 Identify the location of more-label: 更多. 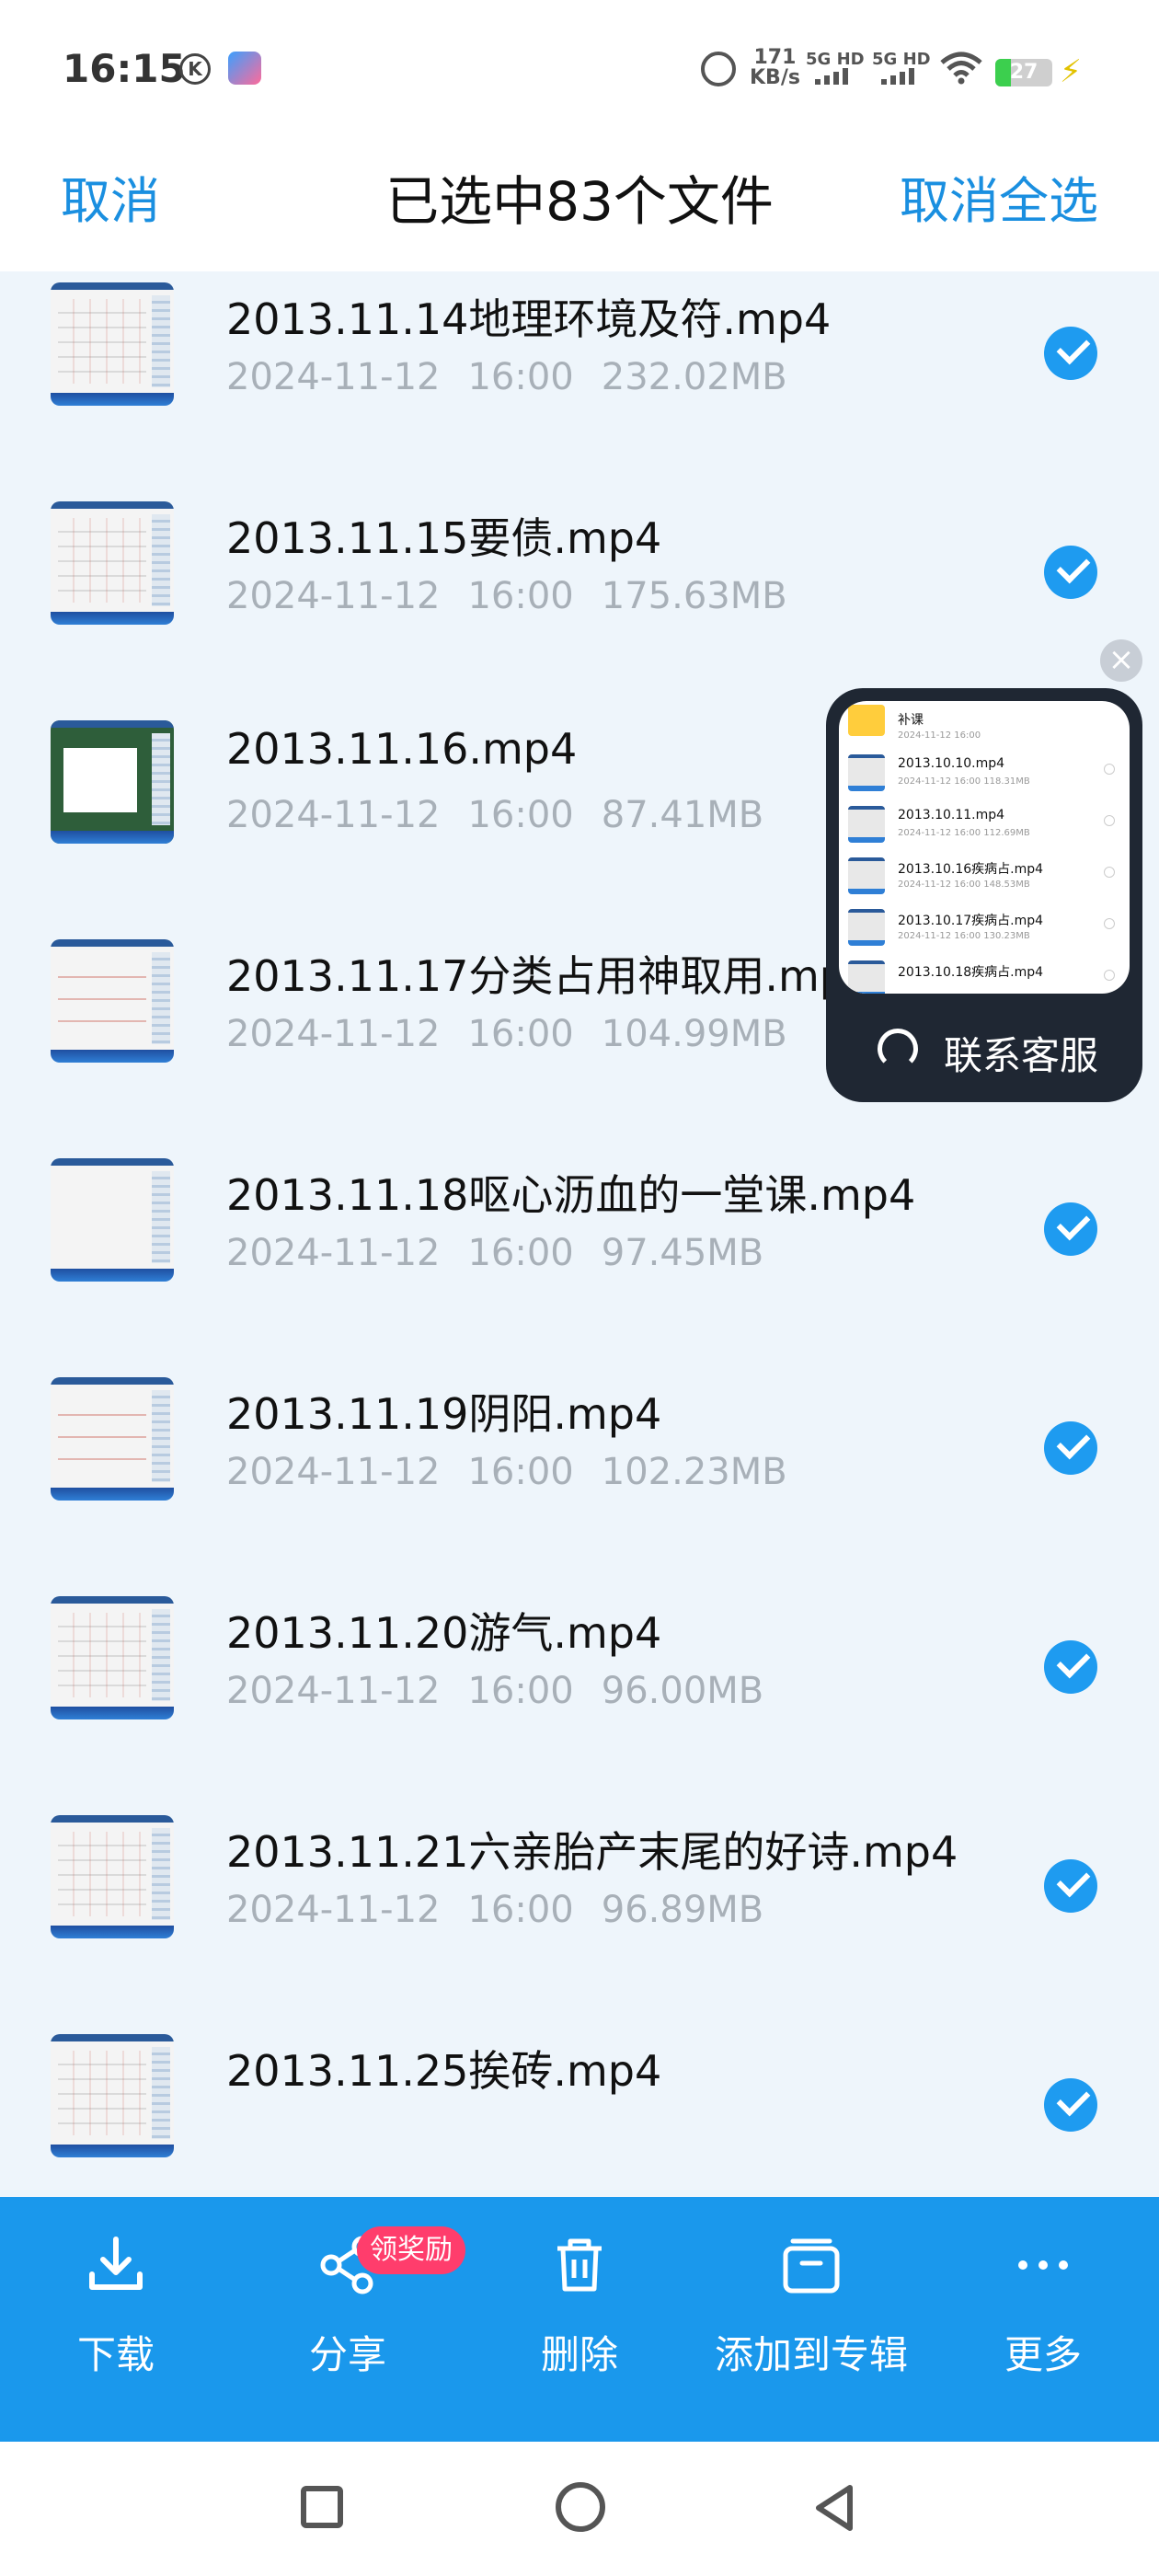
(1043, 2354).